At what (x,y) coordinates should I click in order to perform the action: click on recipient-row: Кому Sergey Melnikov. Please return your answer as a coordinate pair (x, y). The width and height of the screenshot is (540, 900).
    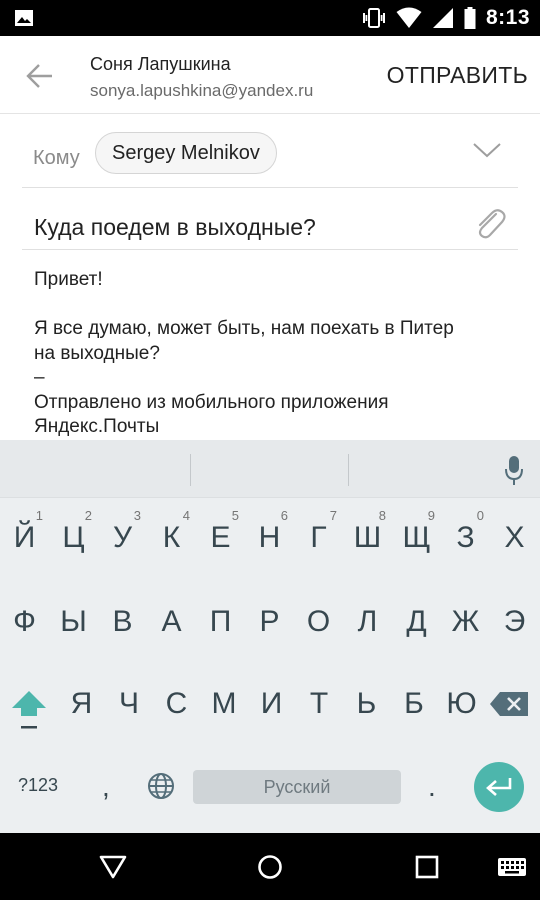
    Looking at the image, I should click on (270, 151).